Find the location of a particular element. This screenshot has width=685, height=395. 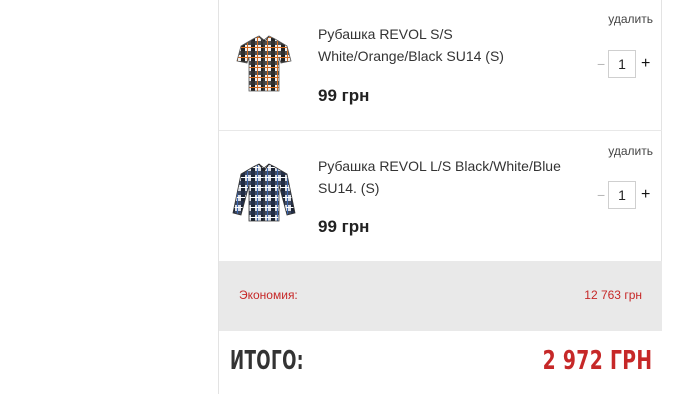

shirt-long-sleeve-plaid-icon is located at coordinates (264, 192).